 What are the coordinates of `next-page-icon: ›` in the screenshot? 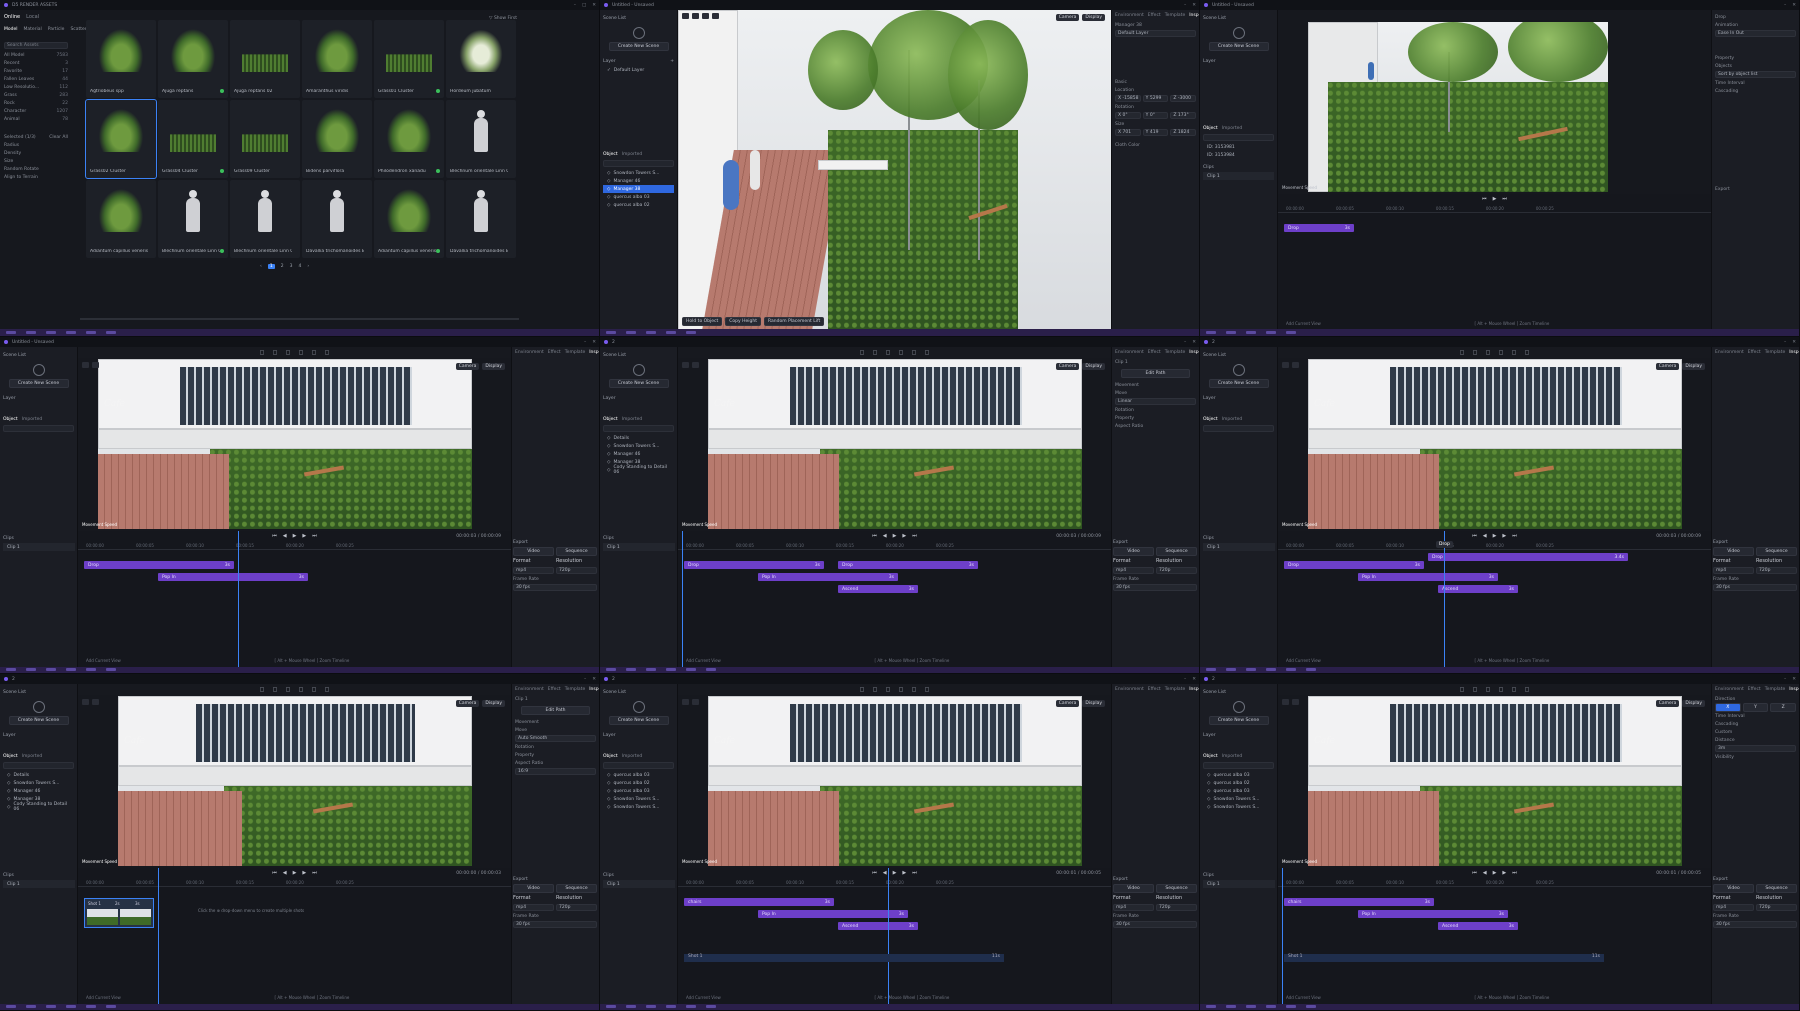 It's located at (308, 266).